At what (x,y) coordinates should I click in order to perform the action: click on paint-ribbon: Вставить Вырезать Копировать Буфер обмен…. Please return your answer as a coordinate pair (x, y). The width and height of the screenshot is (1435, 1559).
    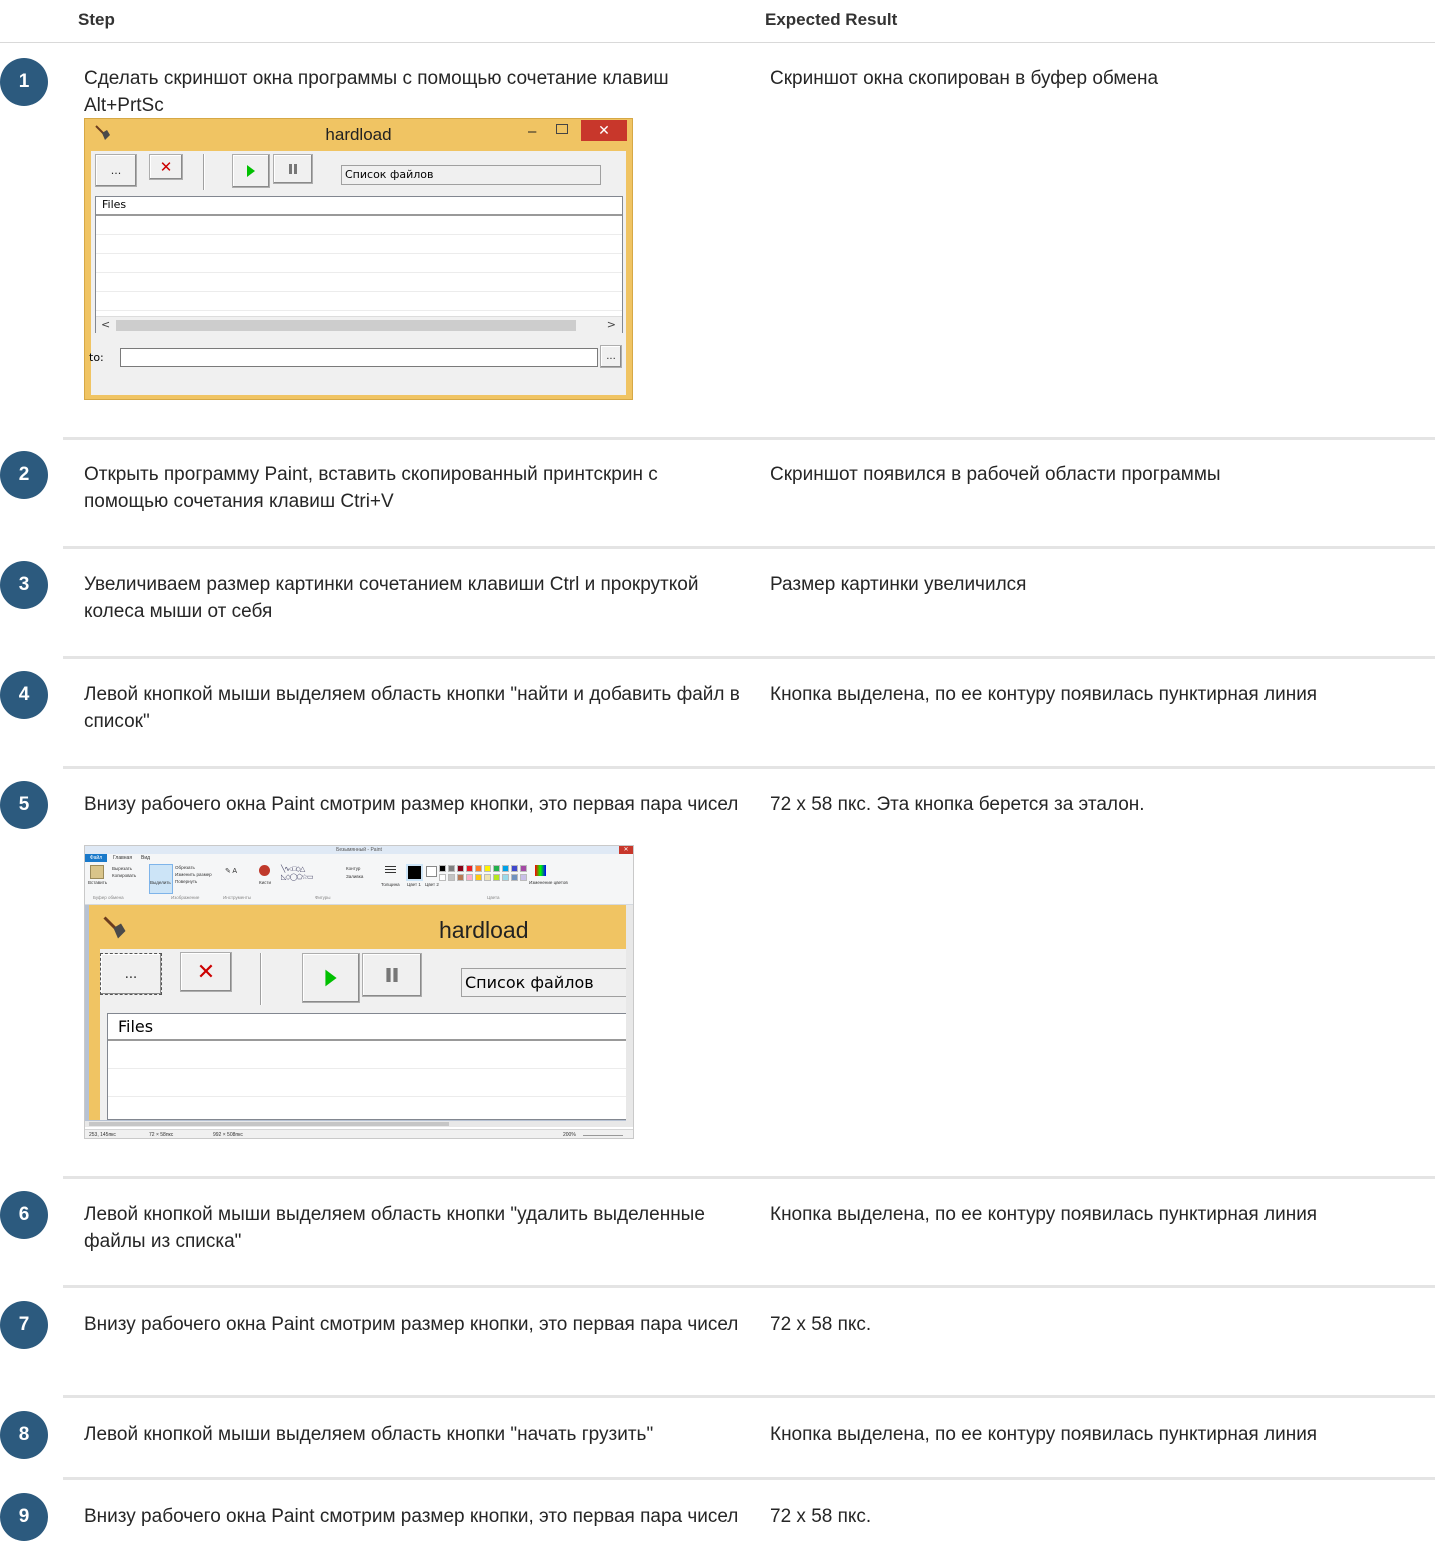
    Looking at the image, I should click on (359, 883).